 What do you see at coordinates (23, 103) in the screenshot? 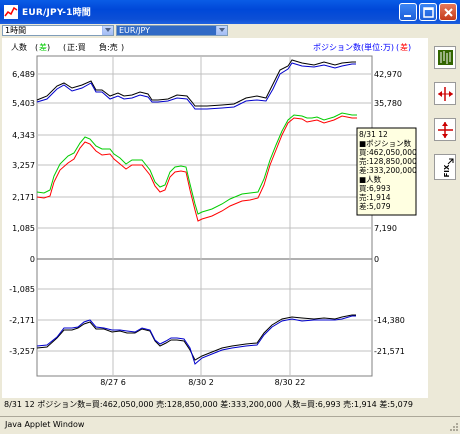
I see `left-tick-label: 5,403` at bounding box center [23, 103].